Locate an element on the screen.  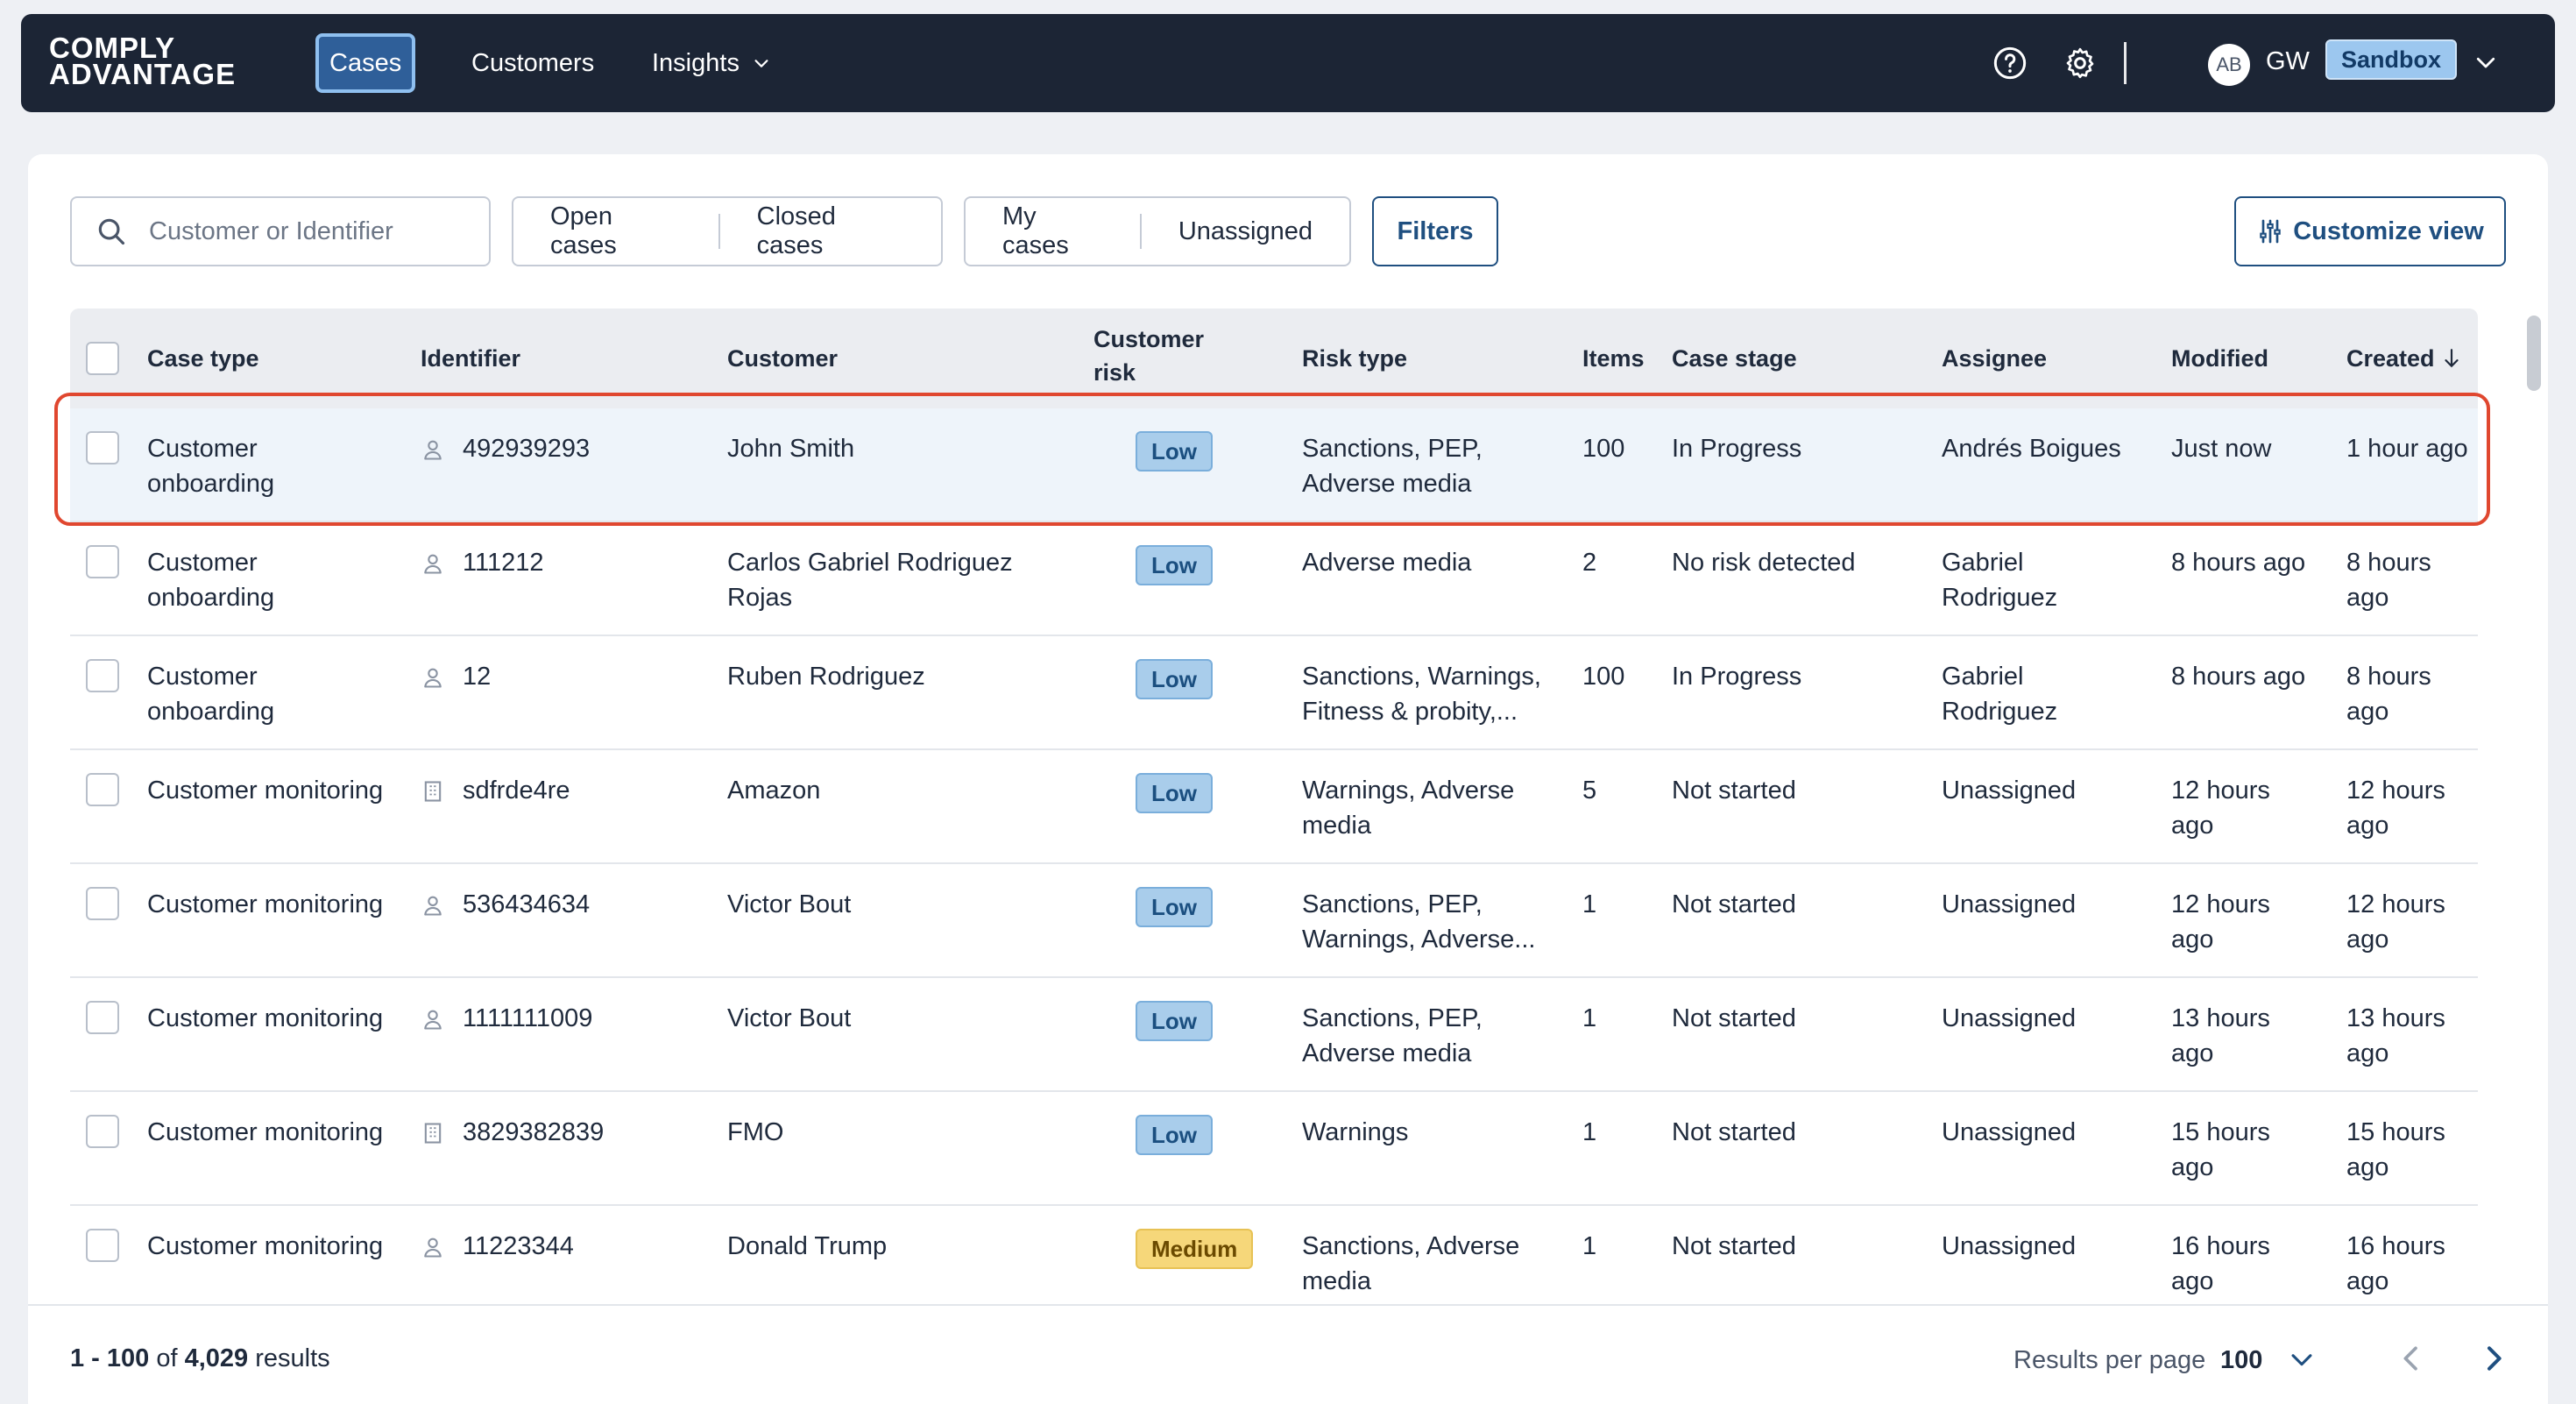
search-placeholder: Customer or Identifier is located at coordinates (271, 230).